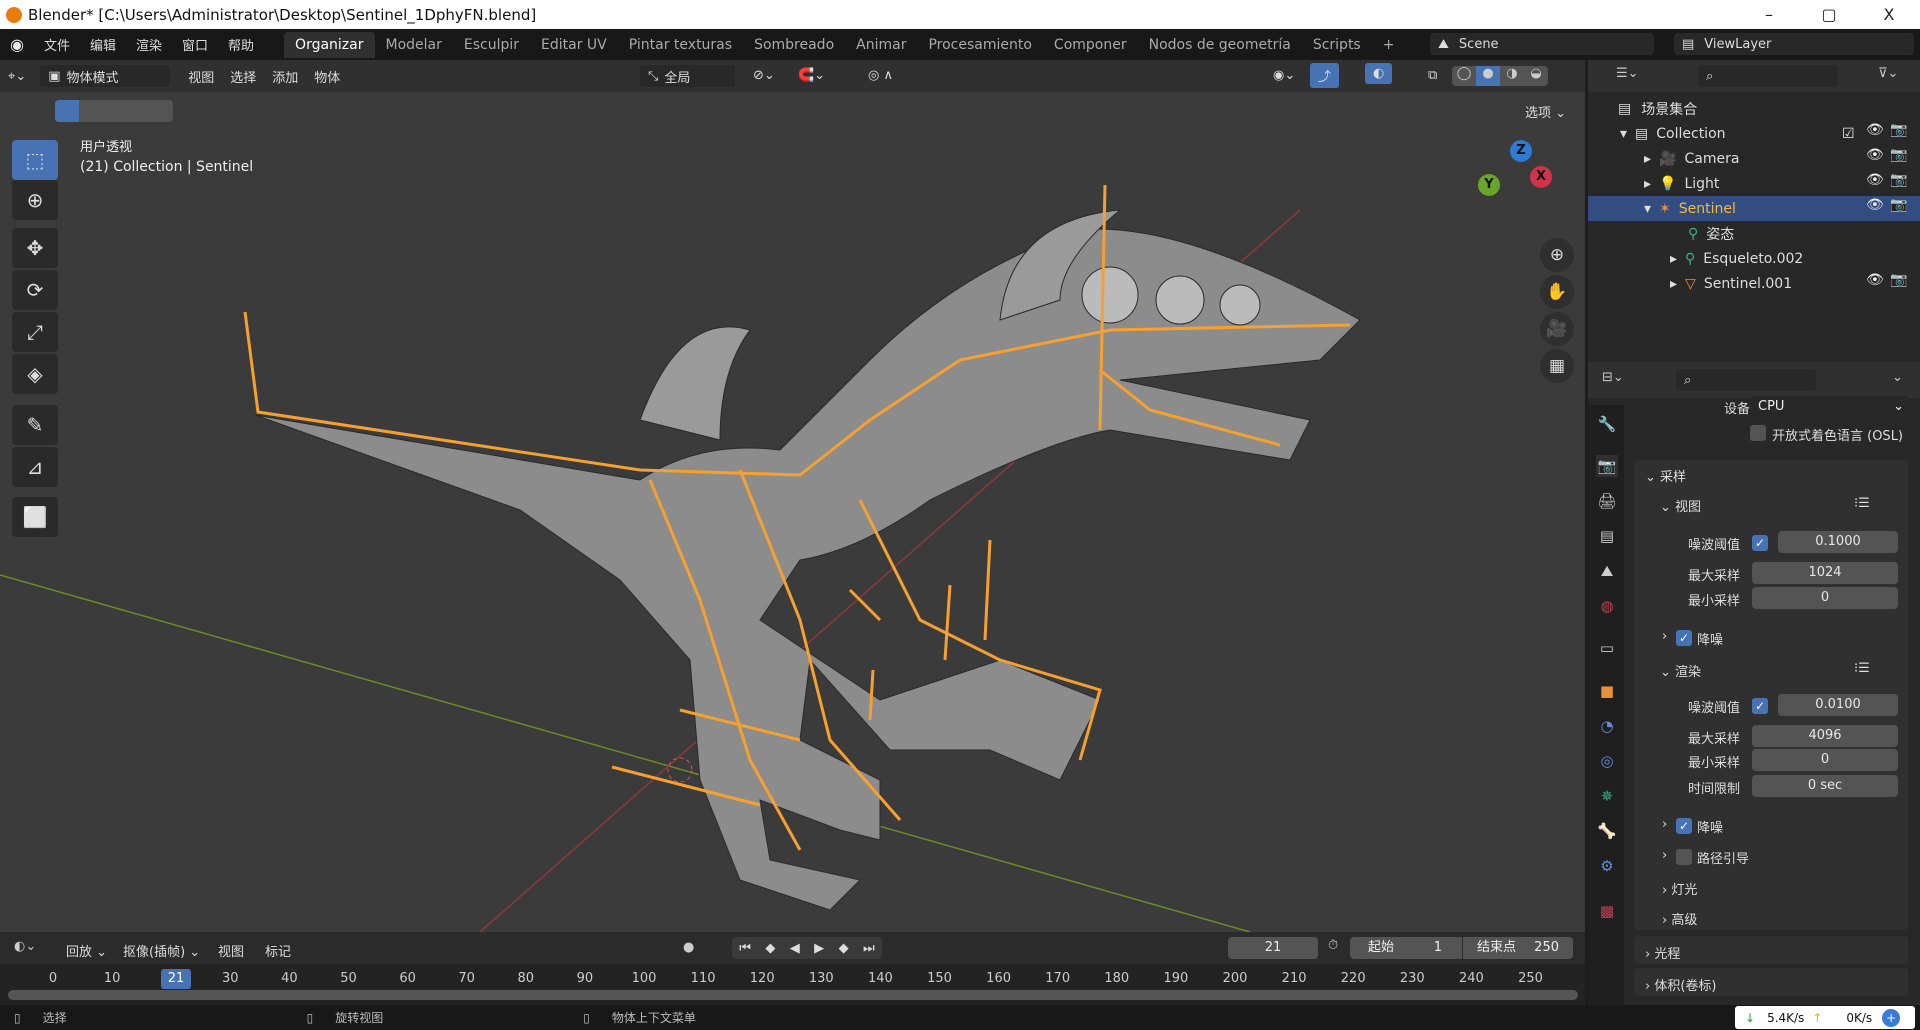  What do you see at coordinates (794, 45) in the screenshot?
I see `tab-sombreado: Sombreado` at bounding box center [794, 45].